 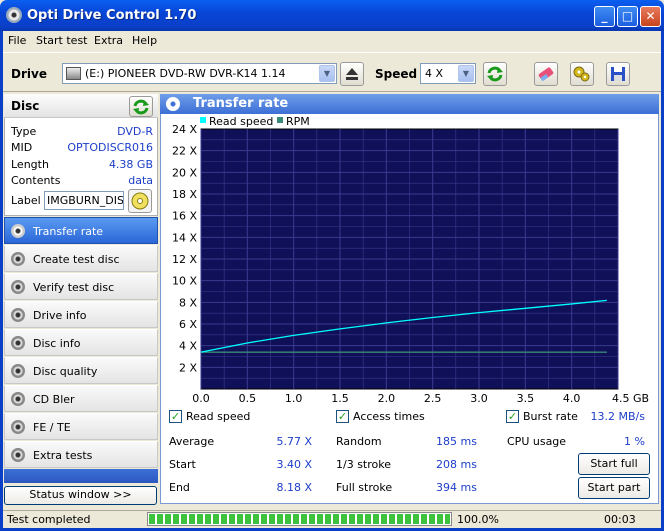 I want to click on nav-drive-info: Drive info, so click(x=81, y=314).